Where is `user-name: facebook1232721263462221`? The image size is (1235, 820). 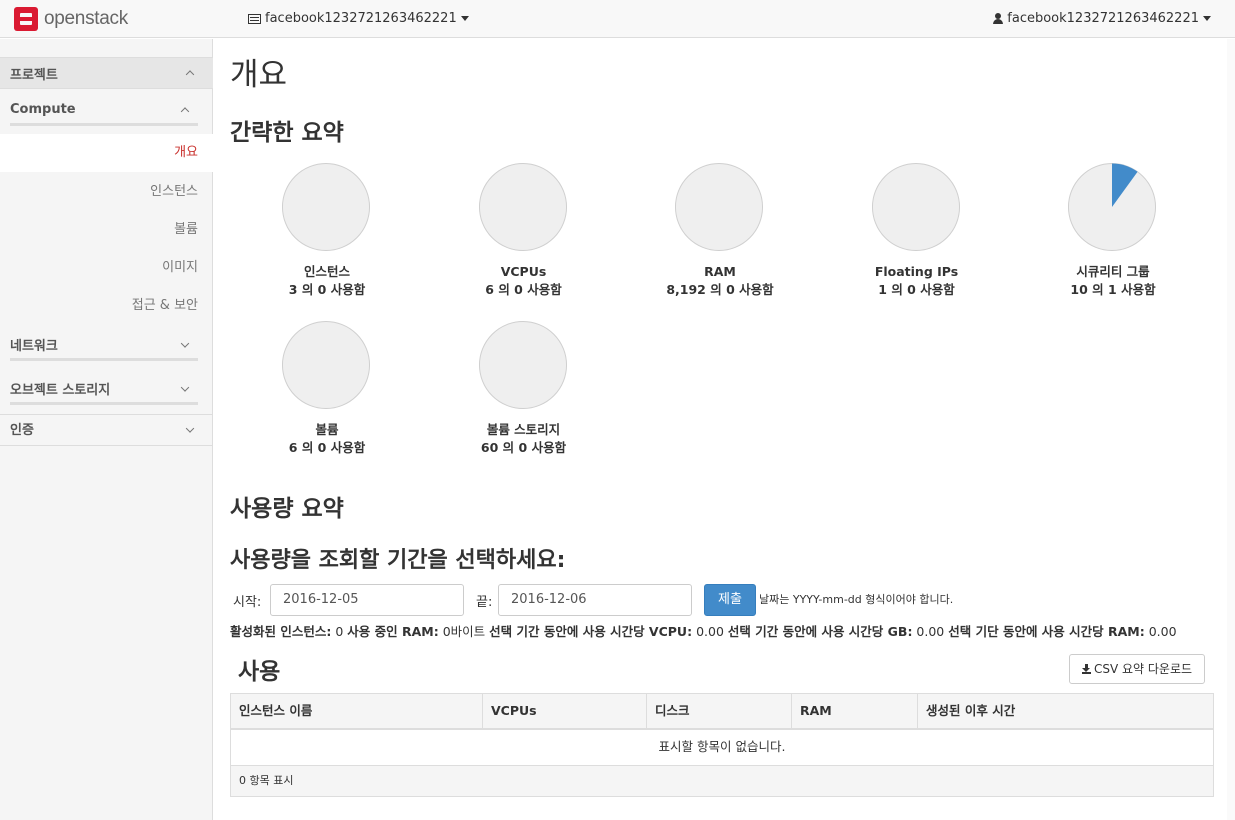
user-name: facebook1232721263462221 is located at coordinates (1103, 18).